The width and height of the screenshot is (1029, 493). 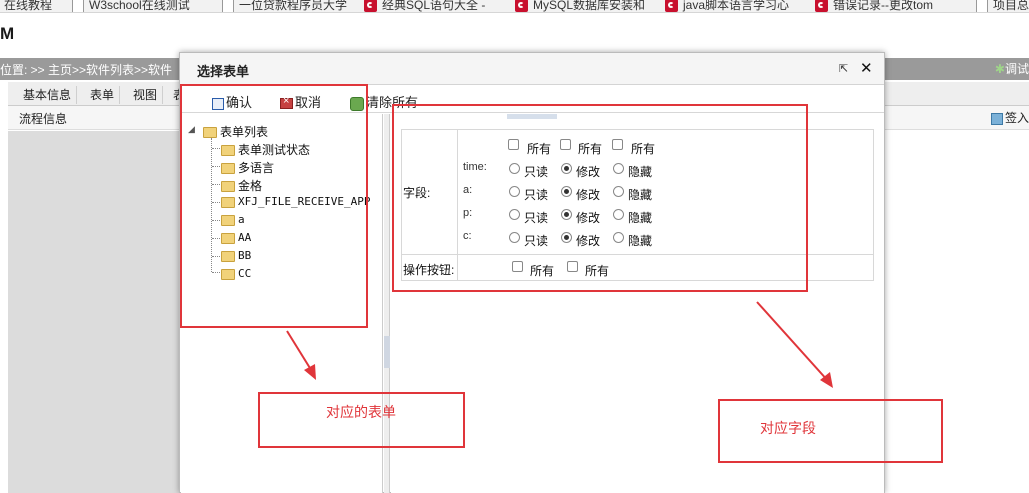 What do you see at coordinates (301, 355) in the screenshot?
I see `form-annotation-arrow` at bounding box center [301, 355].